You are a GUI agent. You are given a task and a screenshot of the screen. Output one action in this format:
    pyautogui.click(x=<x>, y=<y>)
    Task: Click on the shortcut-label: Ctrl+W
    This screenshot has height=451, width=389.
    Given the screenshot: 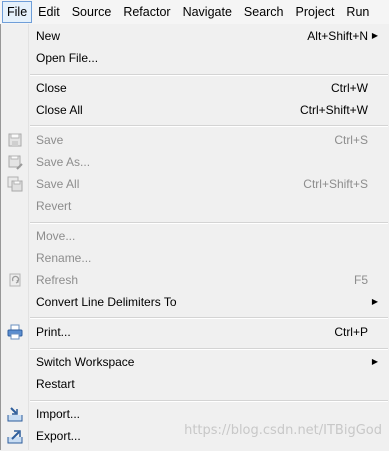 What is the action you would take?
    pyautogui.click(x=349, y=88)
    